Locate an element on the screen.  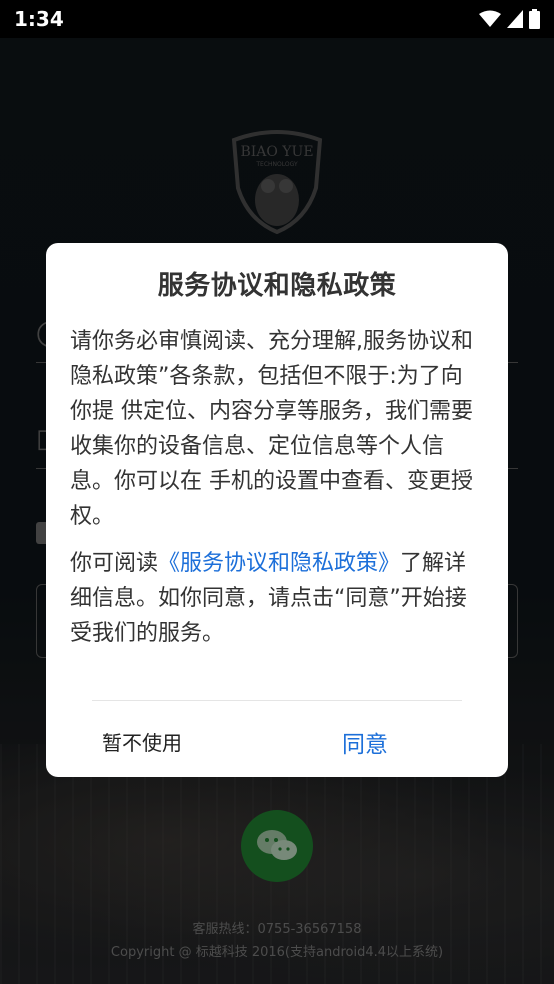
status-bar: 1:34 is located at coordinates (277, 19).